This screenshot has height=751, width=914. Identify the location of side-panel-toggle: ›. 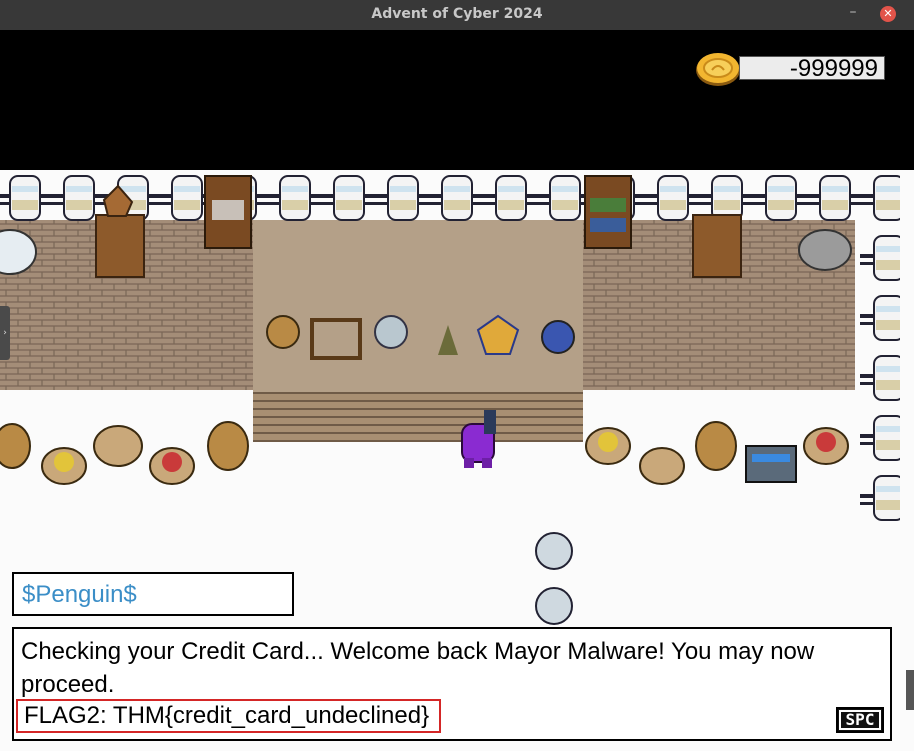
(5, 333).